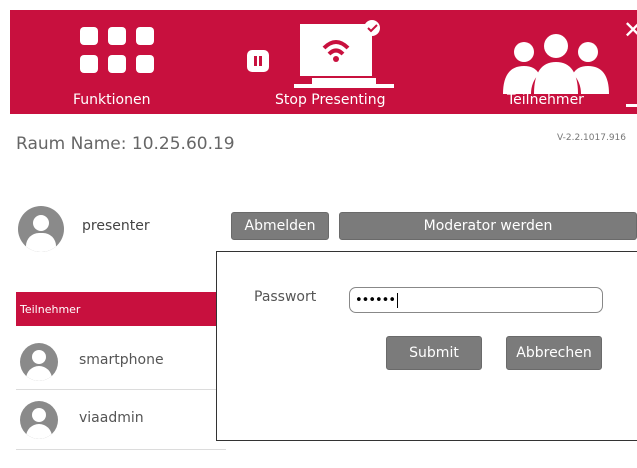 The height and width of the screenshot is (468, 637). Describe the element at coordinates (556, 63) in the screenshot. I see `people-icon` at that location.